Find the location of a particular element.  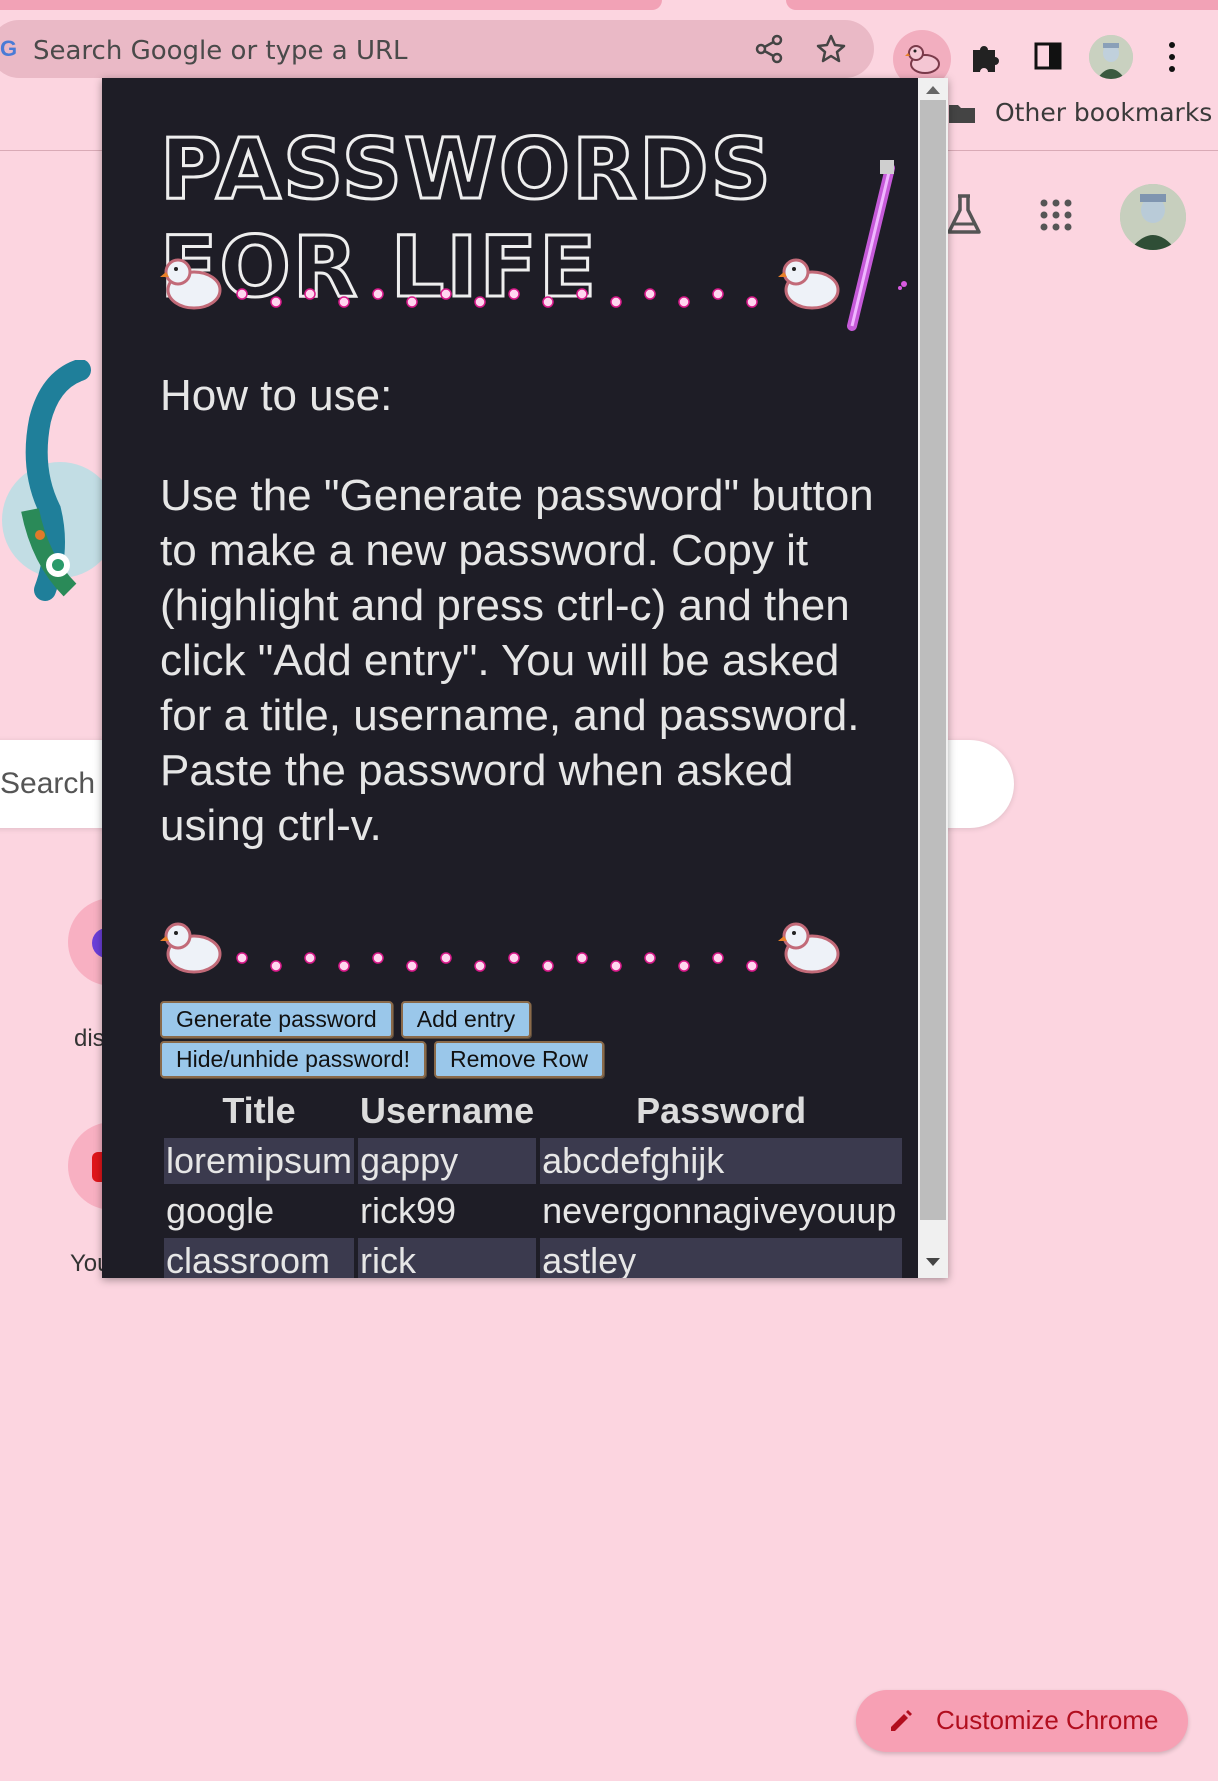

folder-icon is located at coordinates (962, 114).